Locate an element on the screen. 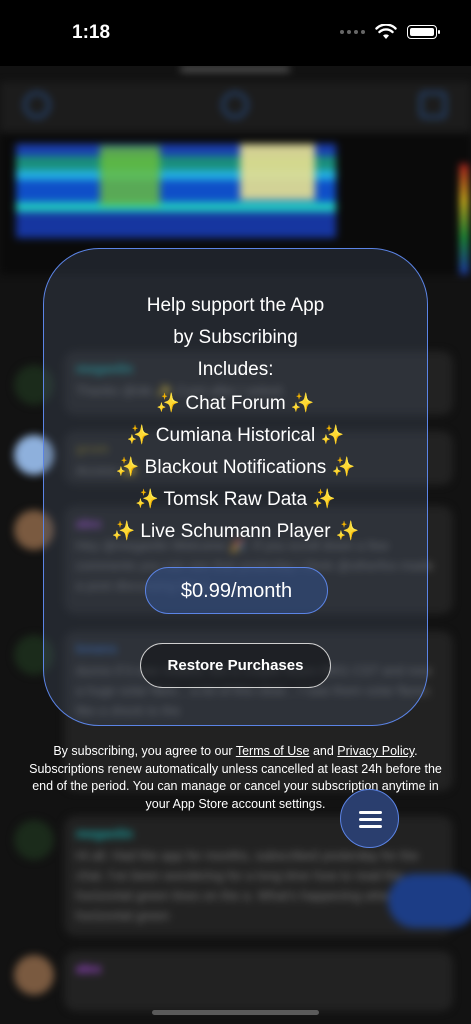  menu-button is located at coordinates (369, 818).